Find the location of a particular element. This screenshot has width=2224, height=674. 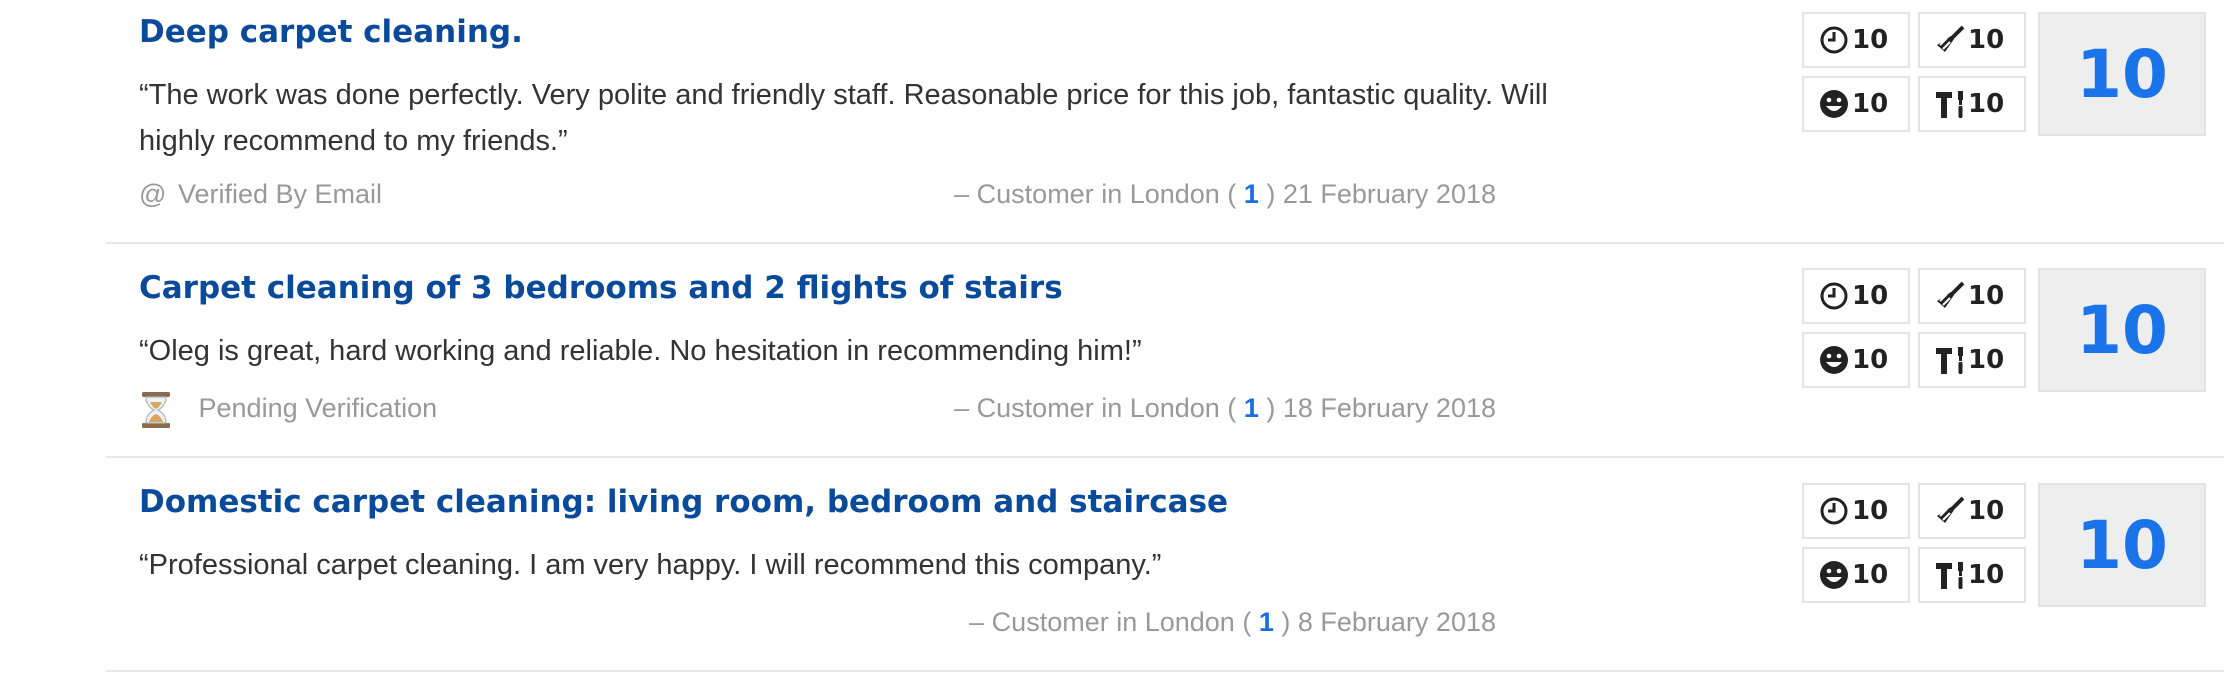

hourglass-icon is located at coordinates (156, 410).